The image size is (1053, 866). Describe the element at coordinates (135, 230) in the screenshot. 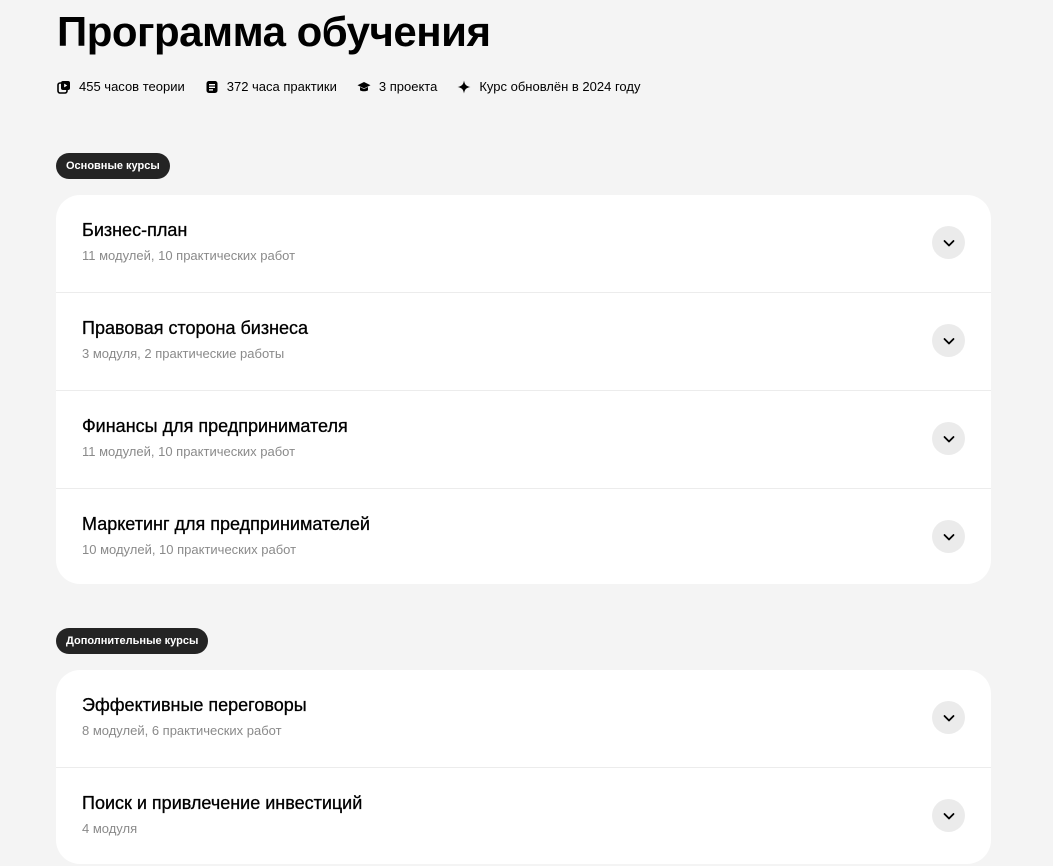

I see `course-title: Бизнес-план` at that location.